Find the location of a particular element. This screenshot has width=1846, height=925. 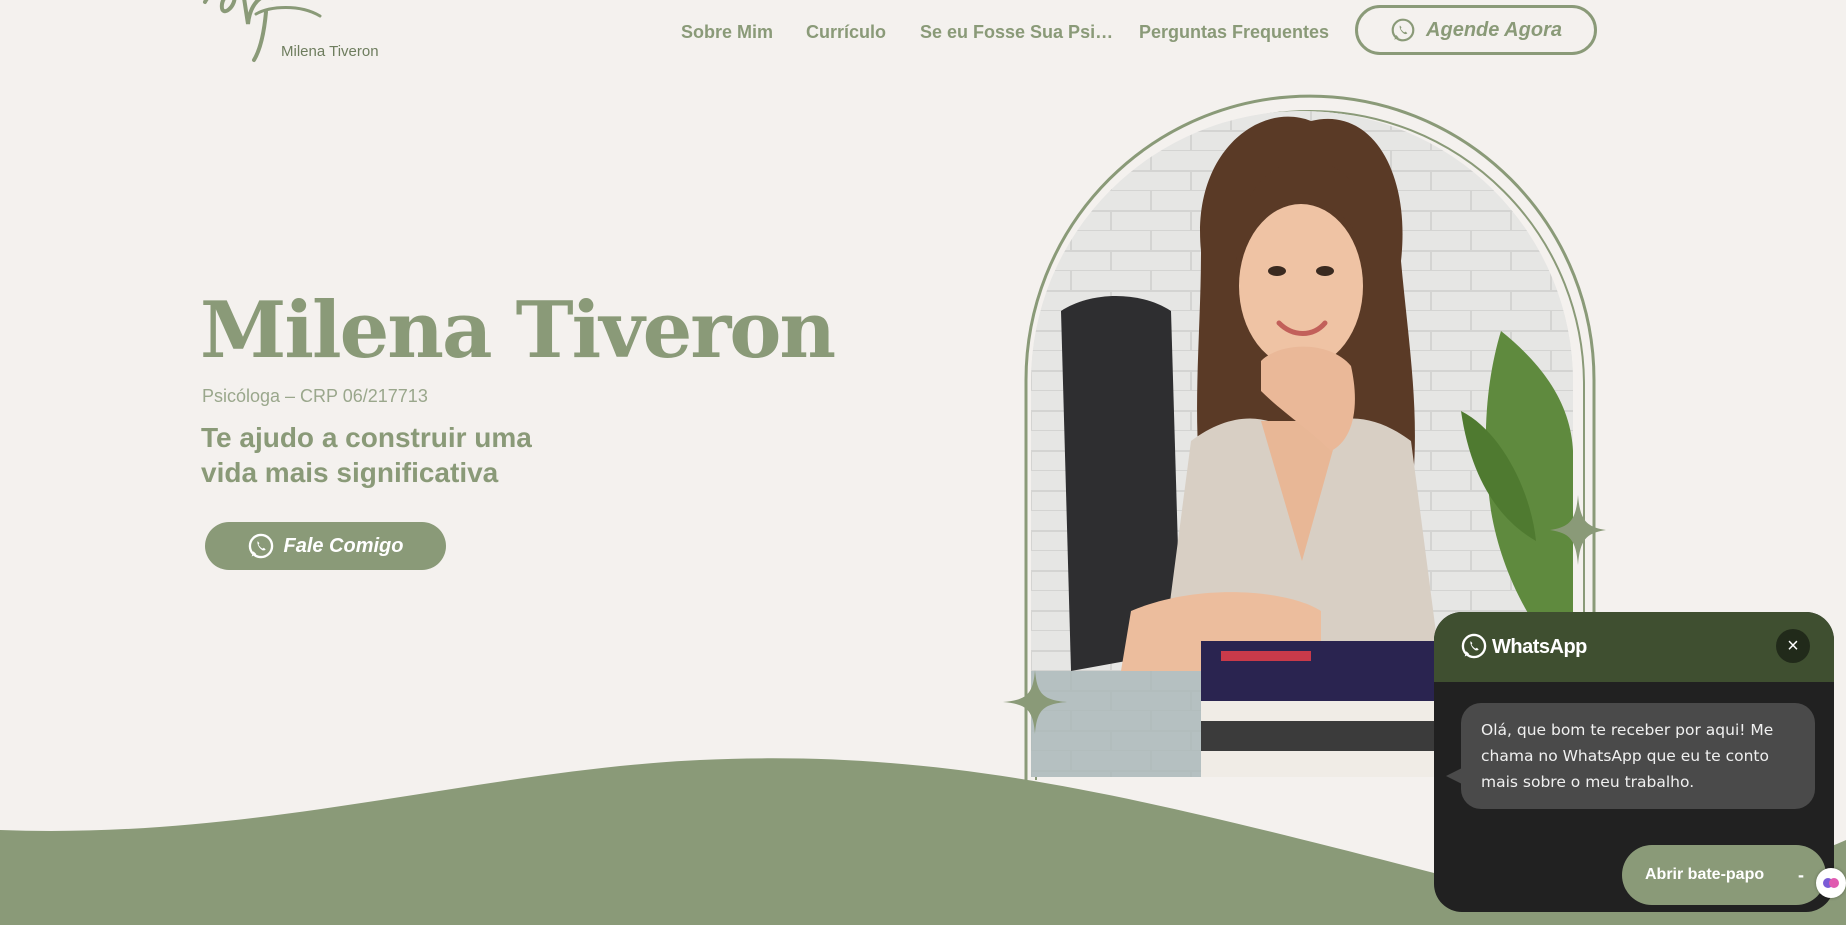

hero-tagline-line-2: vida mais significativa is located at coordinates (350, 472).